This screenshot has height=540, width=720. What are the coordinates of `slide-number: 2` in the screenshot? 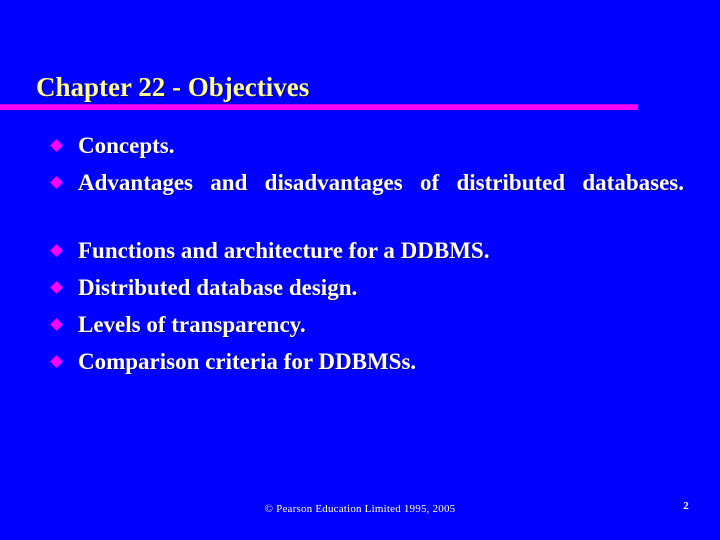 It's located at (686, 506).